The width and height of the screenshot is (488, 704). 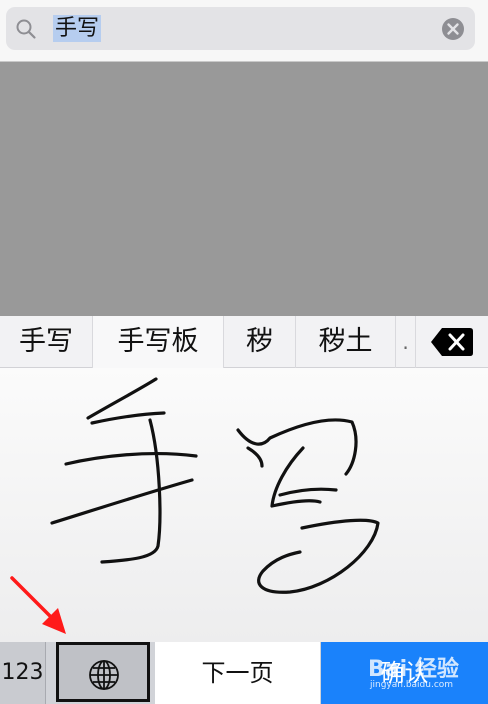 I want to click on clear-icon, so click(x=453, y=29).